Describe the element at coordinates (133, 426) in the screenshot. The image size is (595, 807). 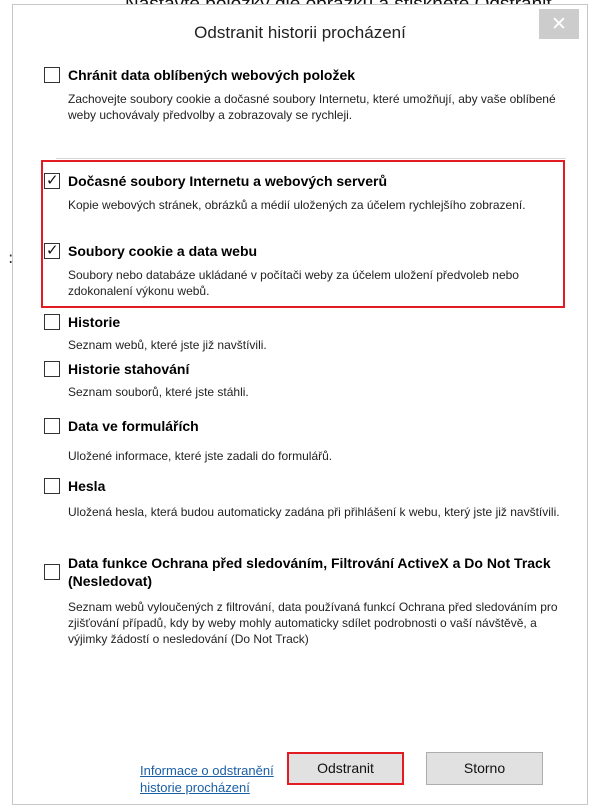
I see `option-title: Data ve formulářích` at that location.